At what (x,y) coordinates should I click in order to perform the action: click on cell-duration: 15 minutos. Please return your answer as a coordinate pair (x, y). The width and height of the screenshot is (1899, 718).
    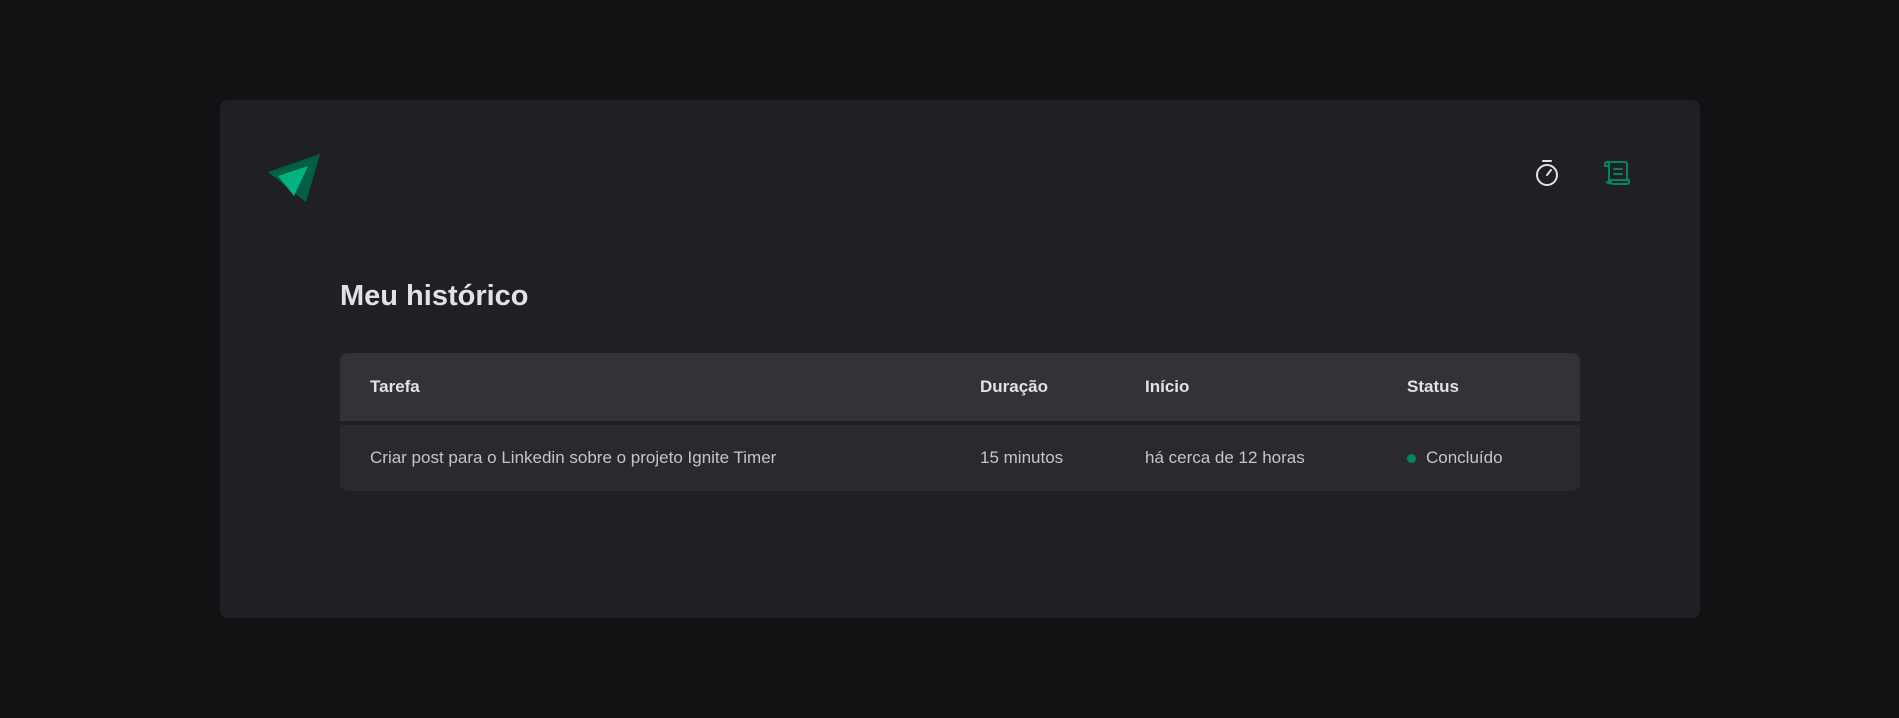
    Looking at the image, I should click on (1032, 456).